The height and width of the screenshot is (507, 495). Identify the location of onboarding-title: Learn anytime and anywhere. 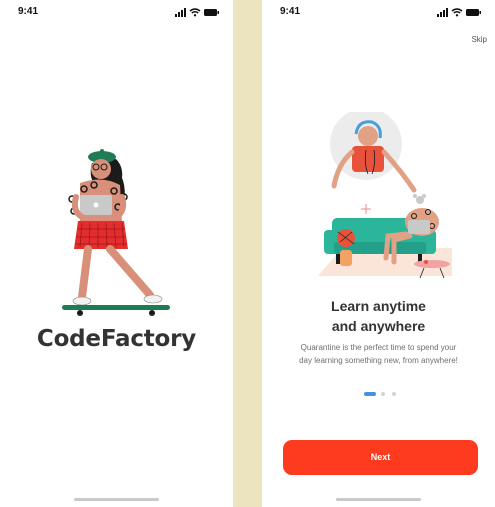
(378, 316).